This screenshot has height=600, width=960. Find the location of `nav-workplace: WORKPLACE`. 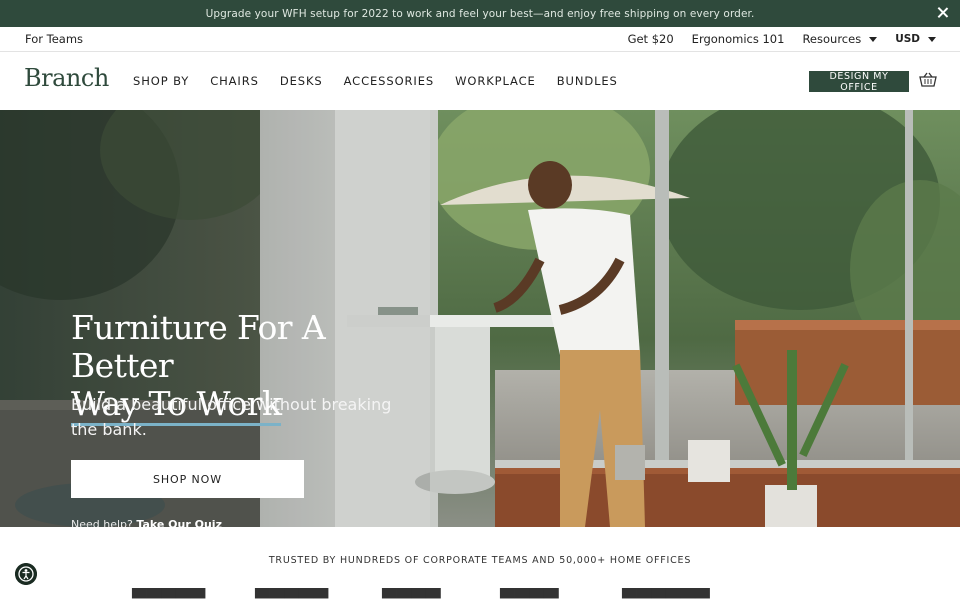

nav-workplace: WORKPLACE is located at coordinates (495, 81).